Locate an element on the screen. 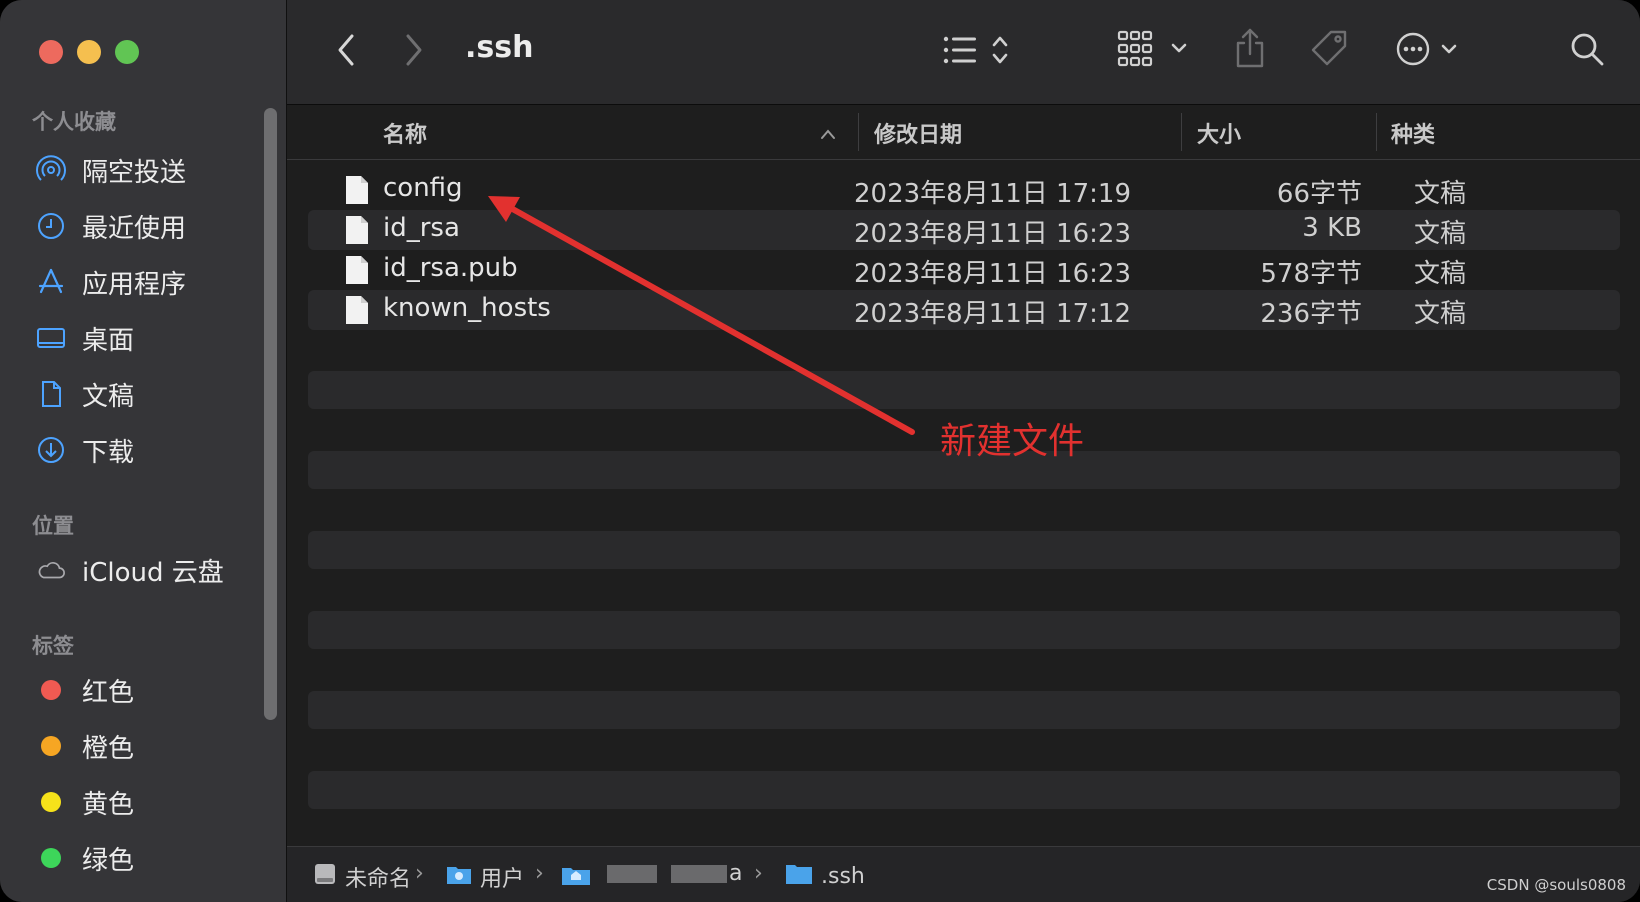 This screenshot has height=902, width=1640. watermark: CSDN @souls0808 is located at coordinates (1556, 885).